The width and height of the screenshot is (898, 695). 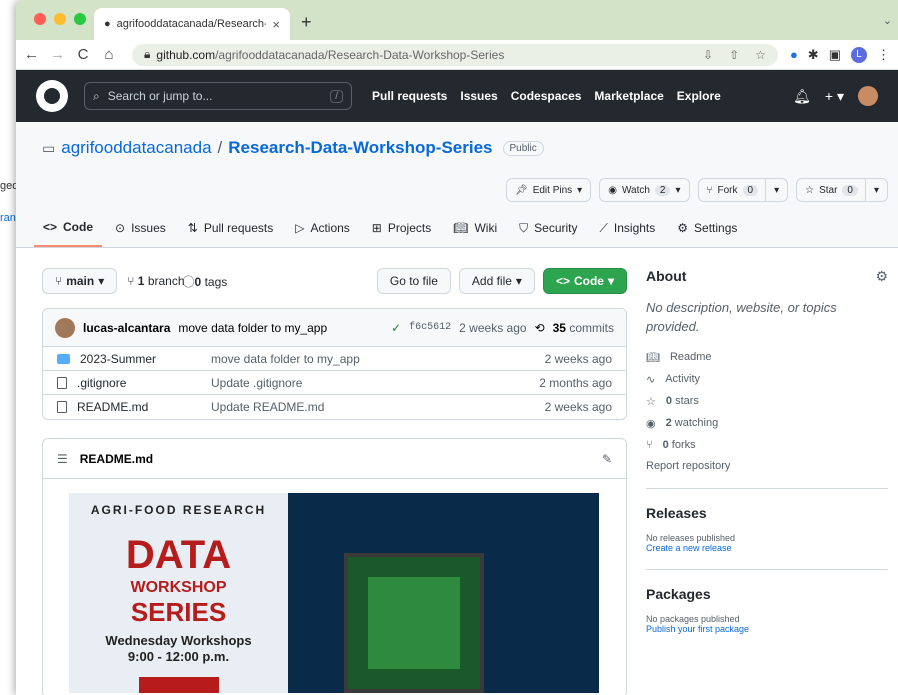 What do you see at coordinates (52, 96) in the screenshot?
I see `github-logo-icon` at bounding box center [52, 96].